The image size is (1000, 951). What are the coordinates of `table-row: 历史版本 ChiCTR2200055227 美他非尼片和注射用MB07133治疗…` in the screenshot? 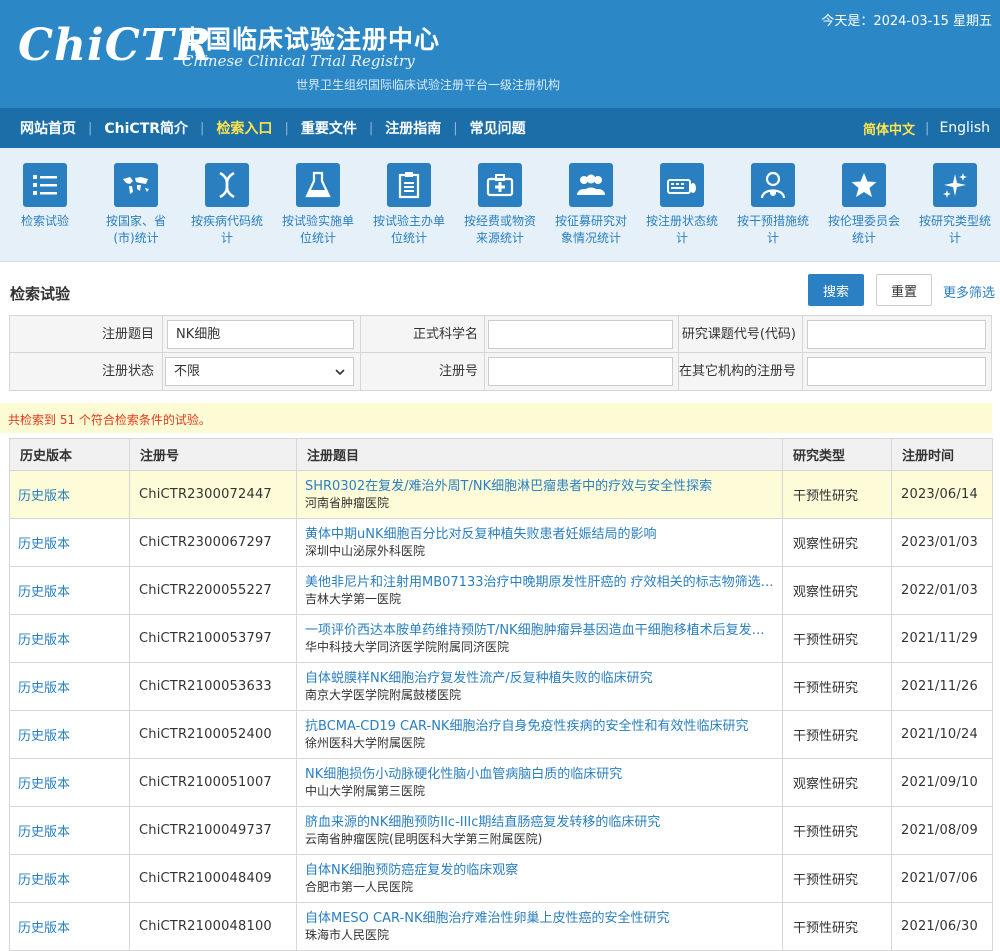 It's located at (501, 590).